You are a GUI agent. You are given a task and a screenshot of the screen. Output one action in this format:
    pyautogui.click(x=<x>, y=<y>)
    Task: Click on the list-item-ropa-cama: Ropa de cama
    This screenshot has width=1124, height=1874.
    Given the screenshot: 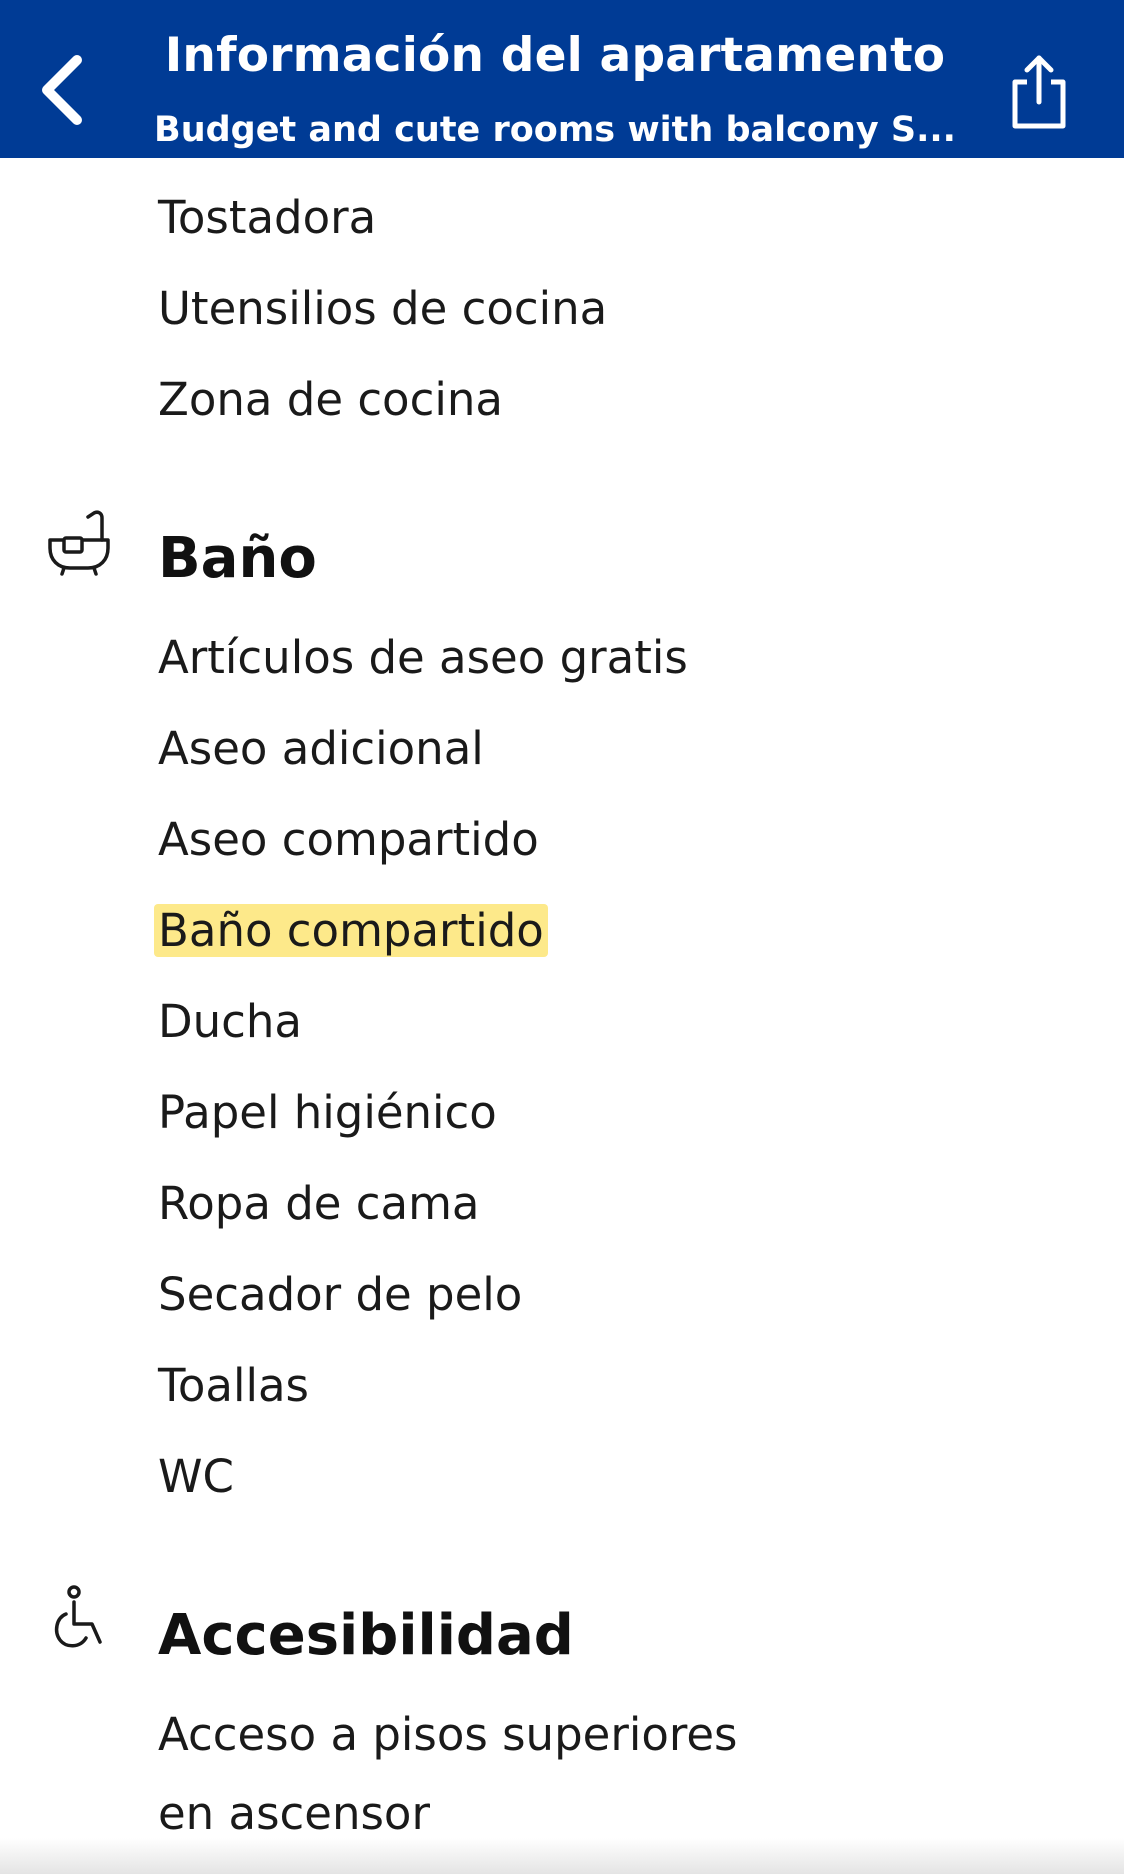 What is the action you would take?
    pyautogui.click(x=319, y=1203)
    